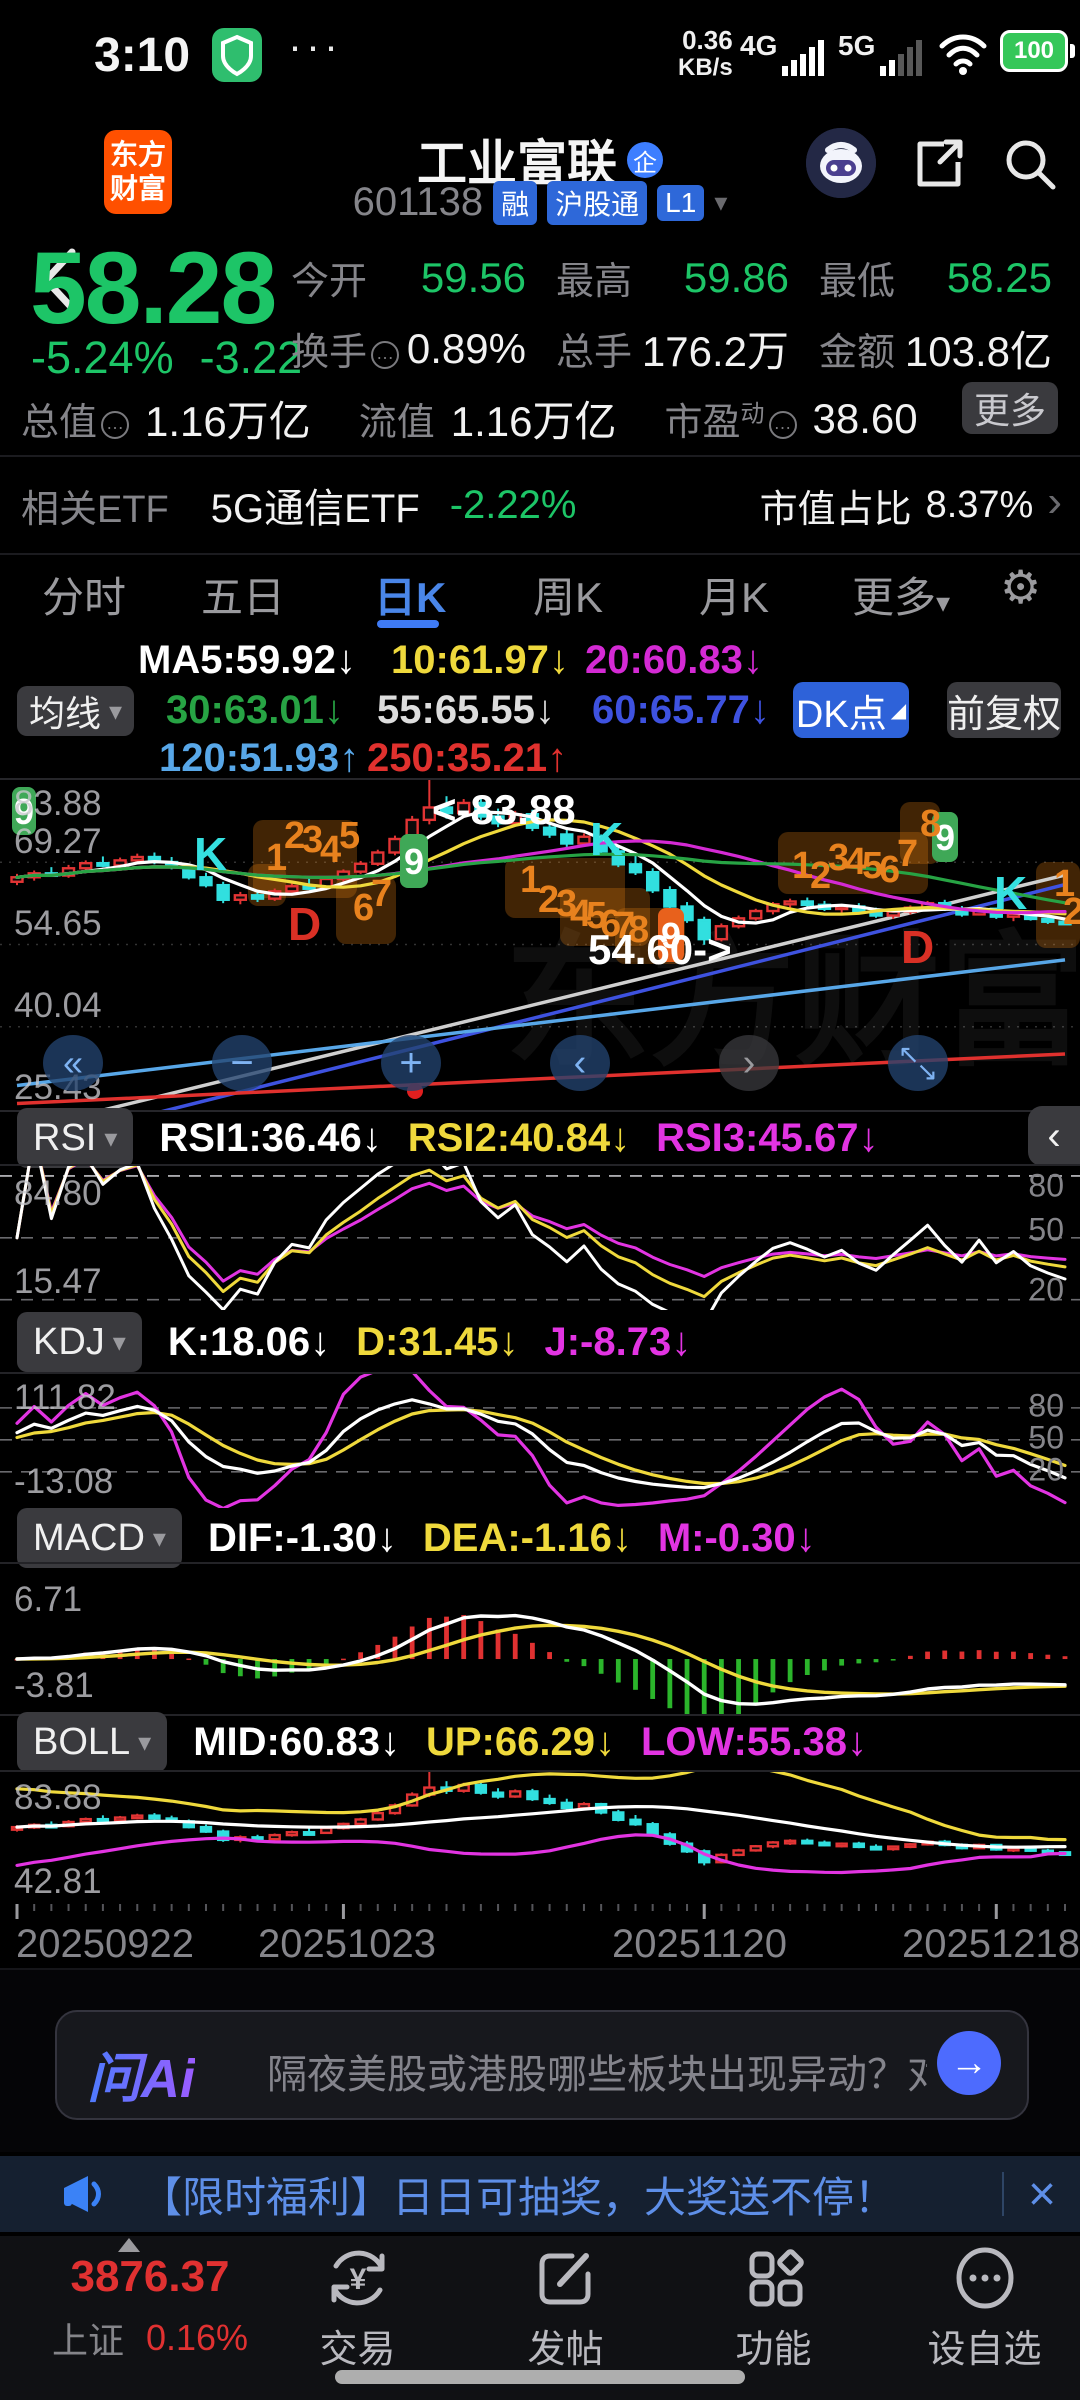 Image resolution: width=1080 pixels, height=2400 pixels. I want to click on pan-left-button: ‹, so click(580, 1063).